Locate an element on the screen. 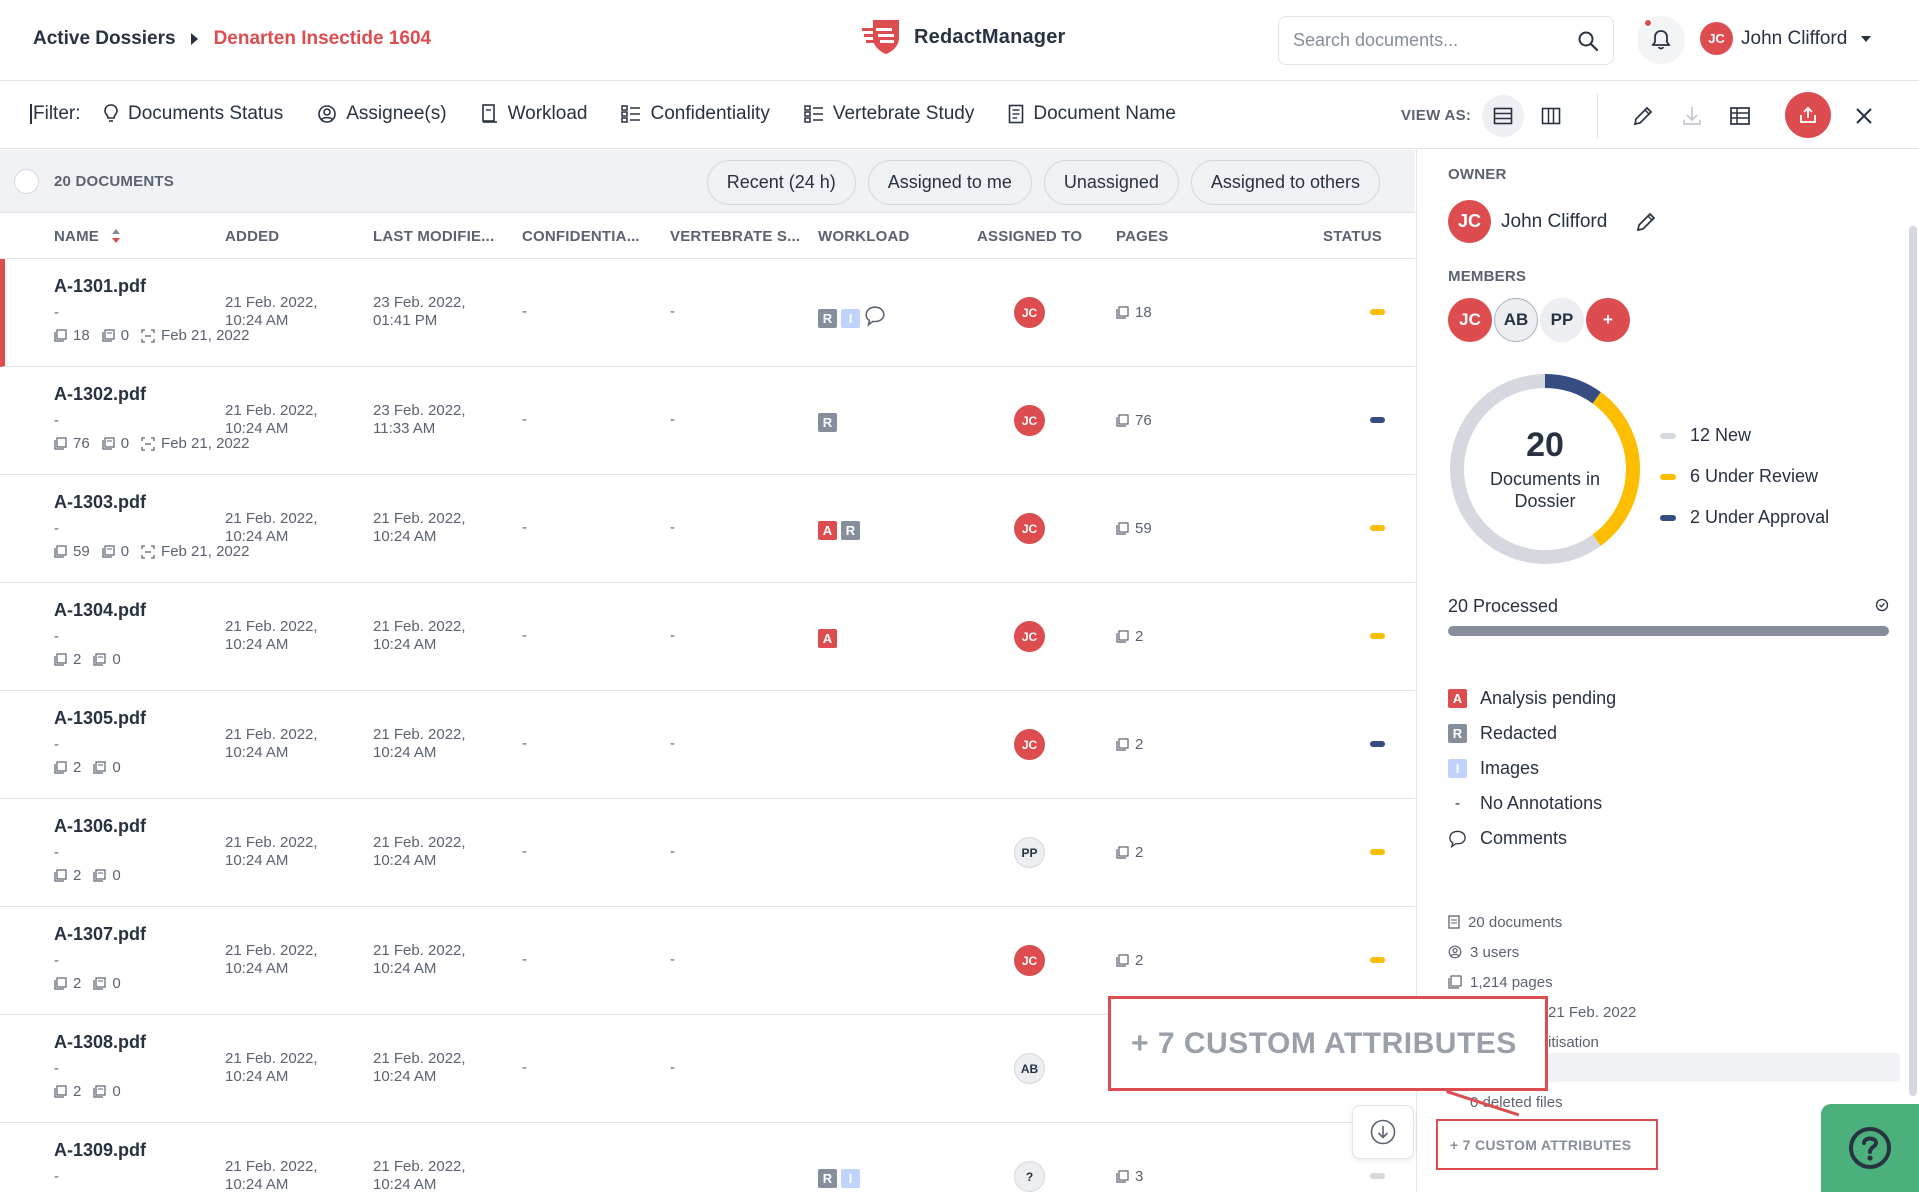 This screenshot has height=1192, width=1919. quick-filter-assigned-to-me: Assigned to me is located at coordinates (949, 182).